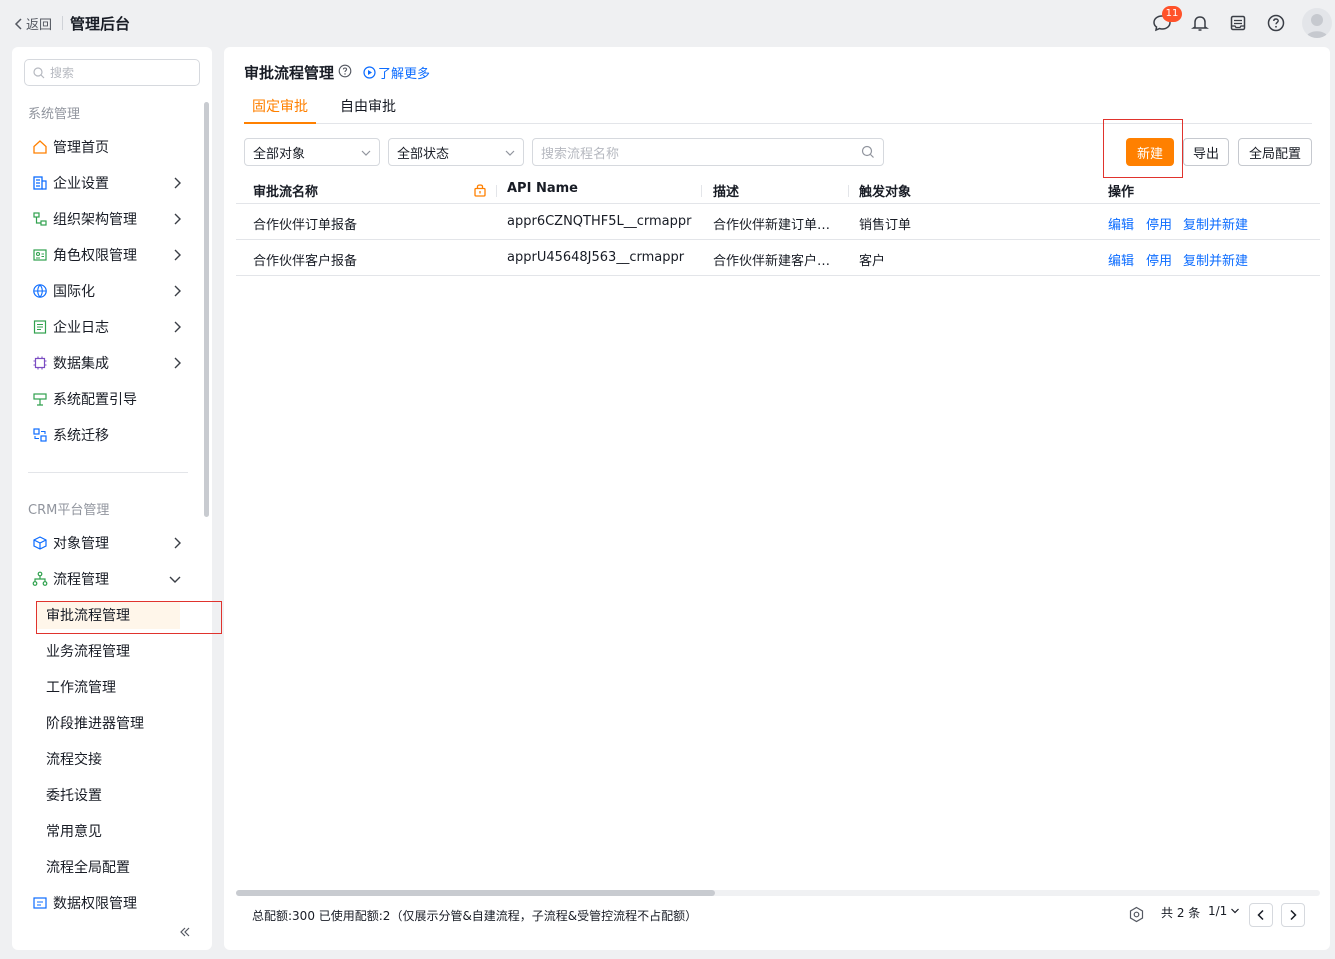 The image size is (1335, 959). What do you see at coordinates (40, 579) in the screenshot?
I see `flow-icon` at bounding box center [40, 579].